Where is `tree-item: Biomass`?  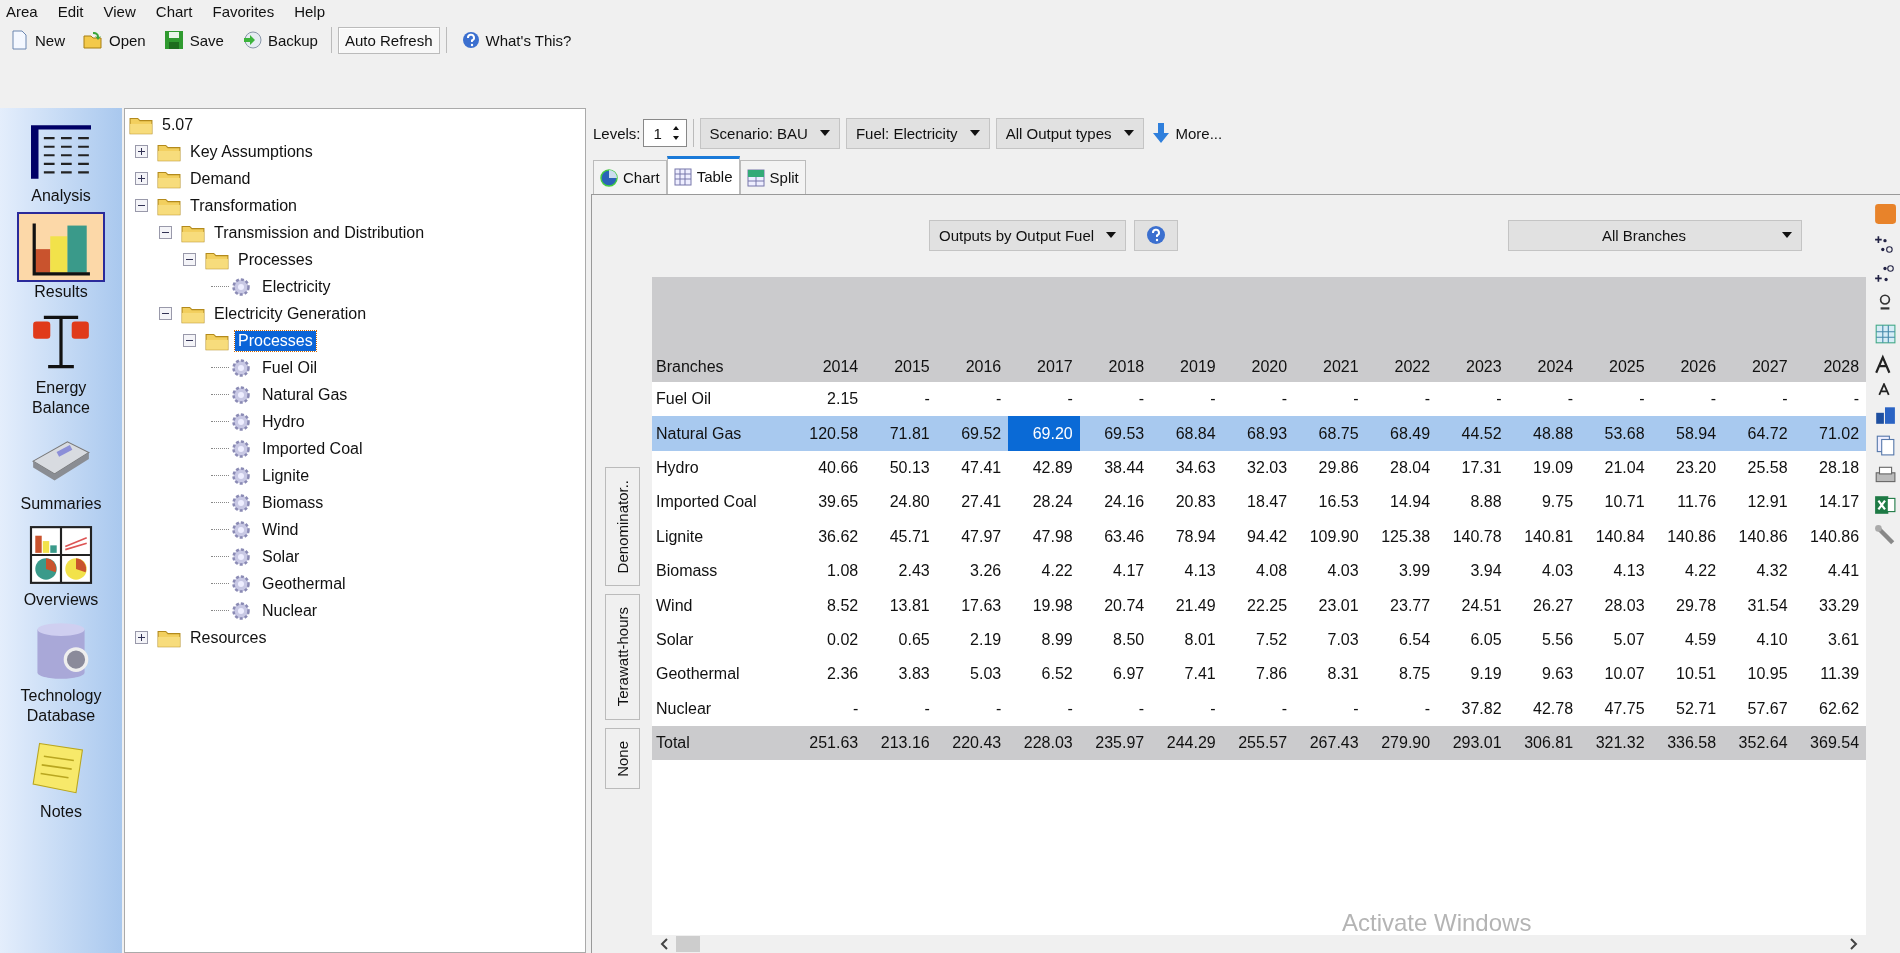
tree-item: Biomass is located at coordinates (293, 502).